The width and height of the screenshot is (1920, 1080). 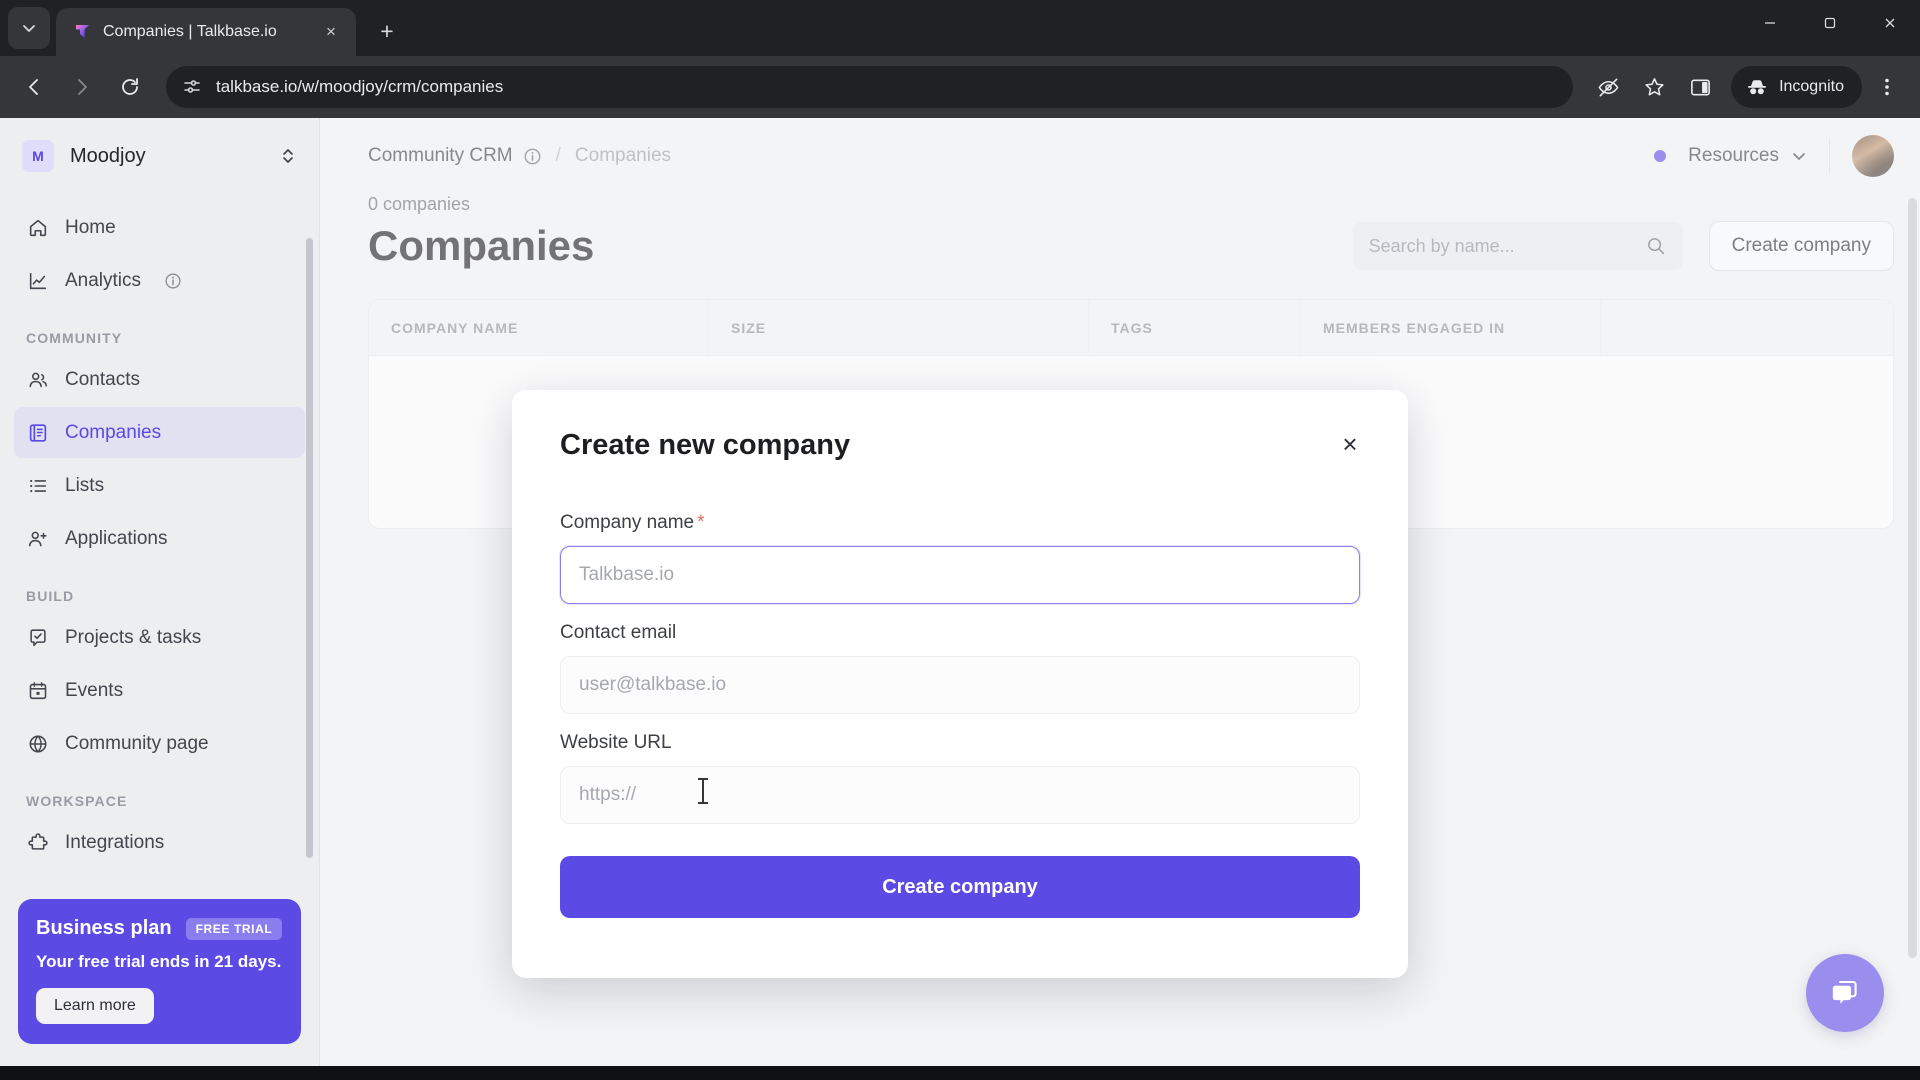 I want to click on workspace-badge: M, so click(x=38, y=156).